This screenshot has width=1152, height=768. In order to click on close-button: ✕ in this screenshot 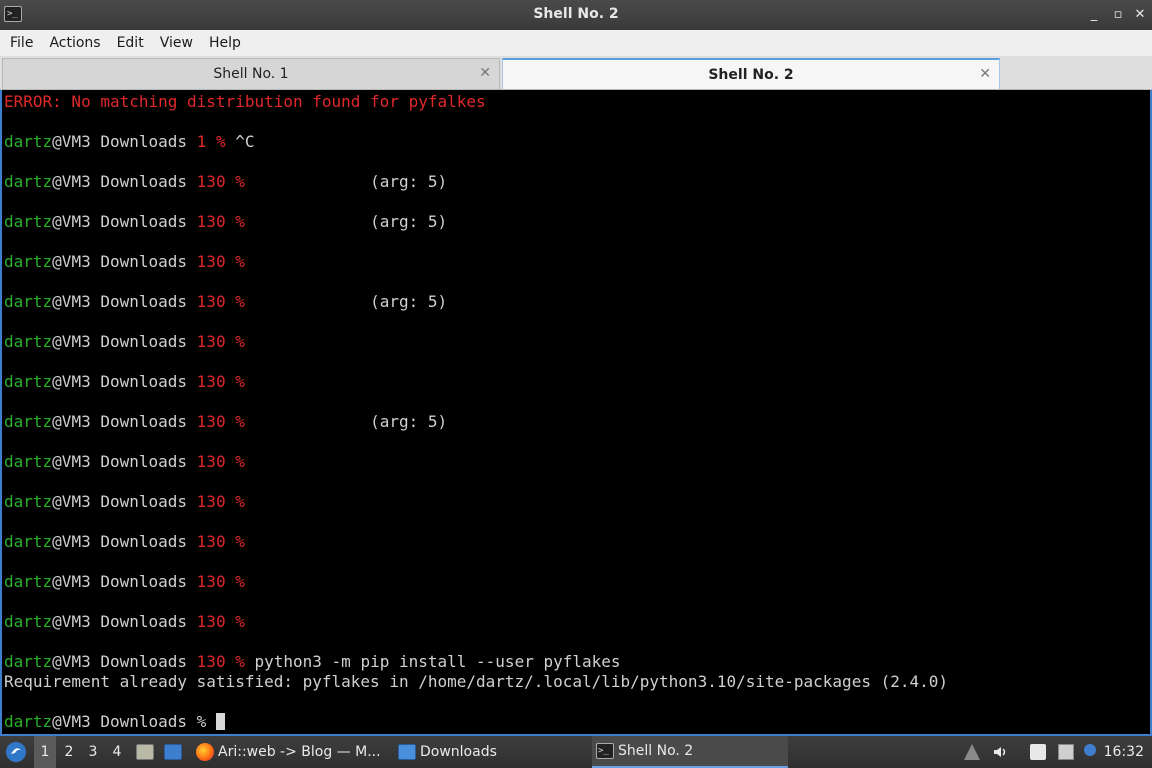, I will do `click(1140, 15)`.